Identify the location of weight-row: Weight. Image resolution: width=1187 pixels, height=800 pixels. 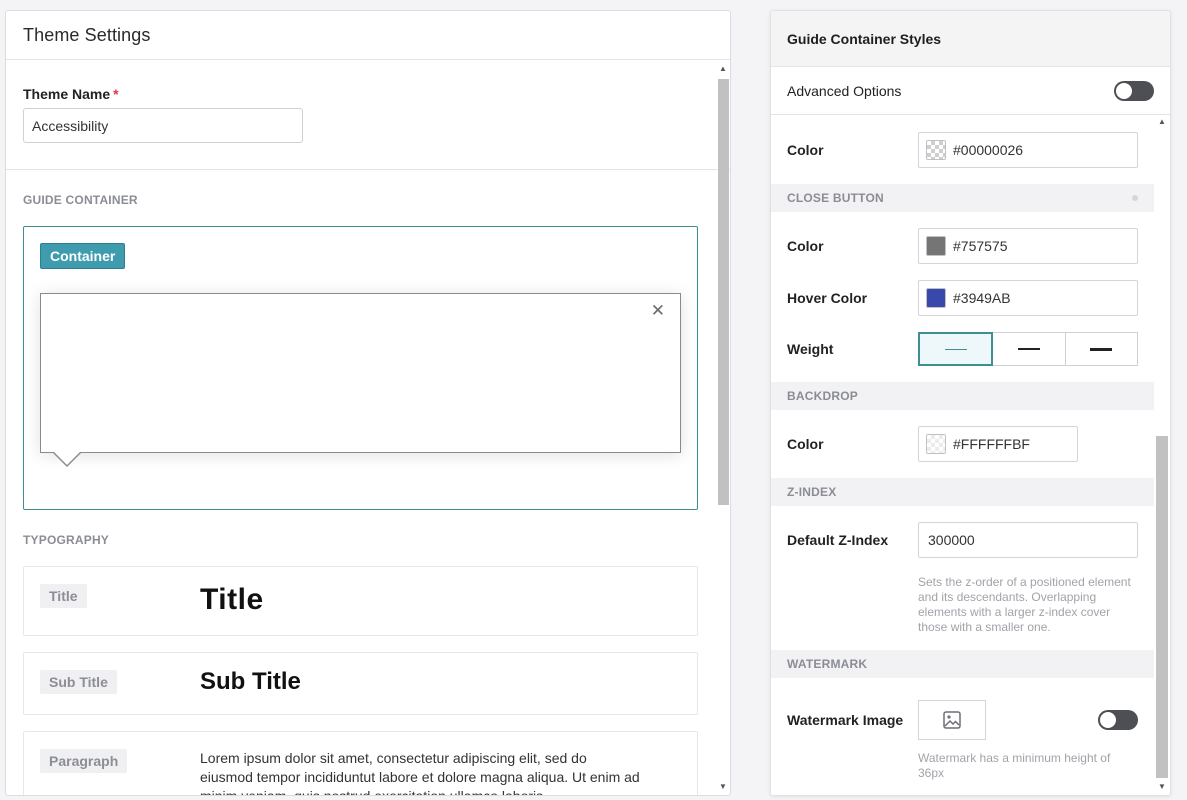
(962, 349).